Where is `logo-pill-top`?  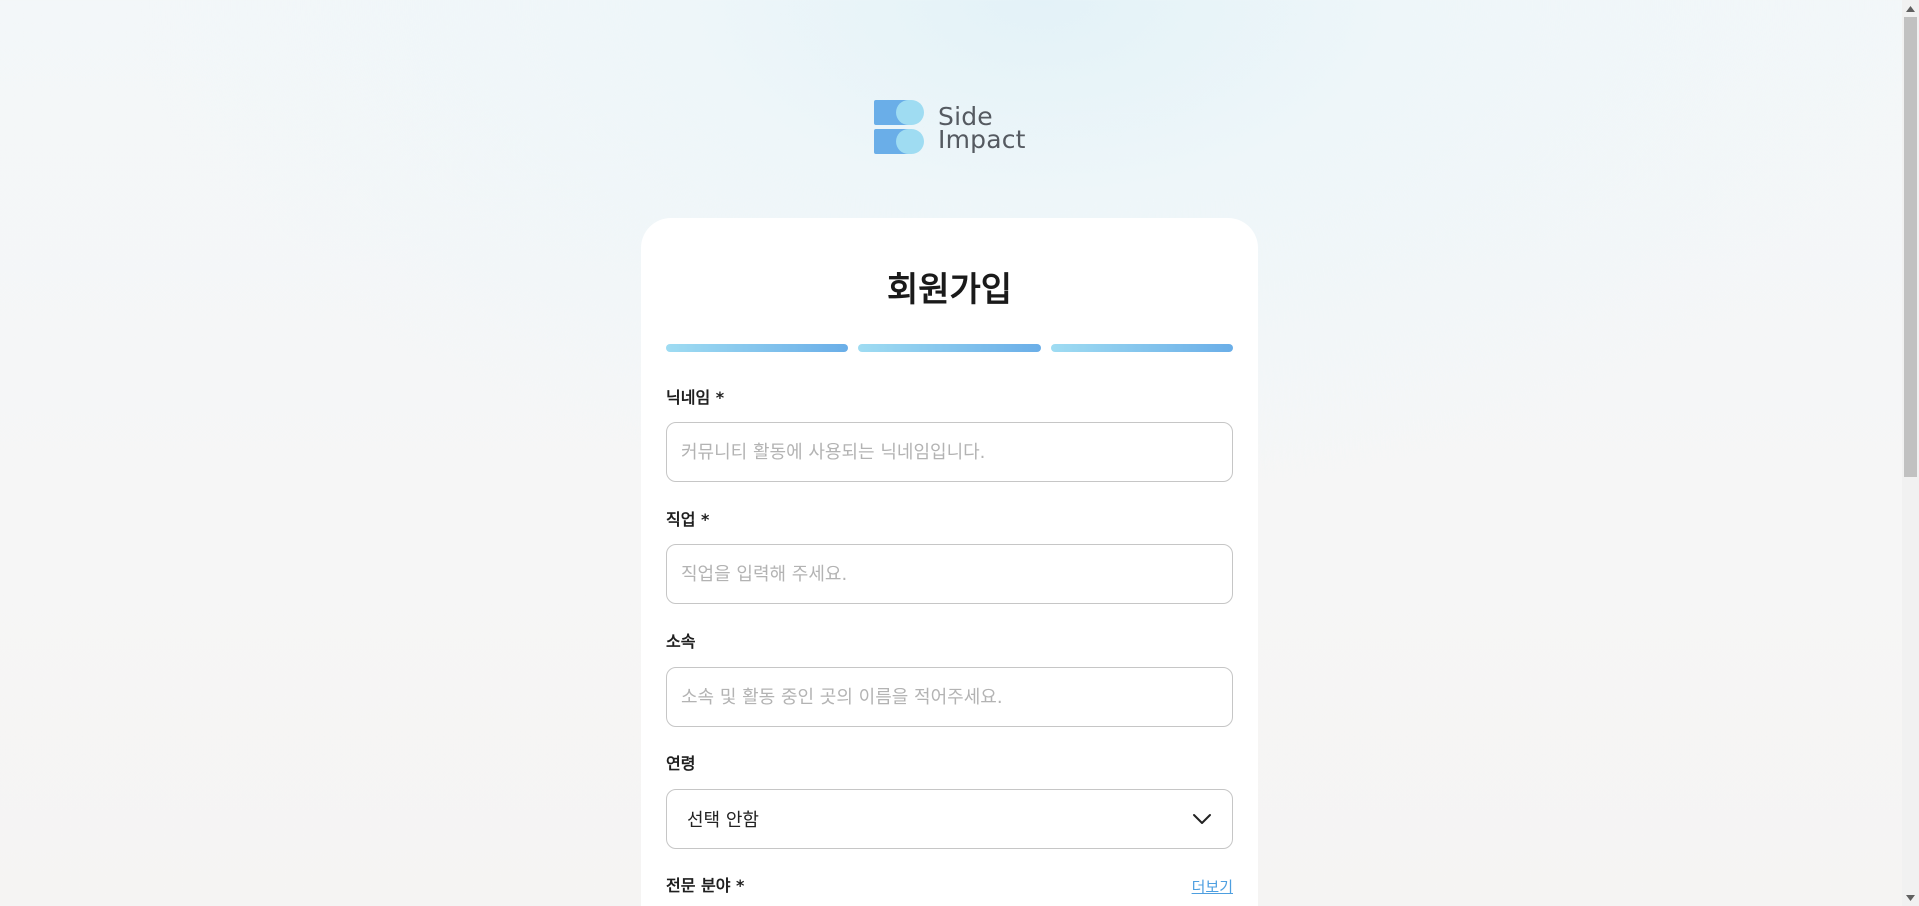 logo-pill-top is located at coordinates (910, 112).